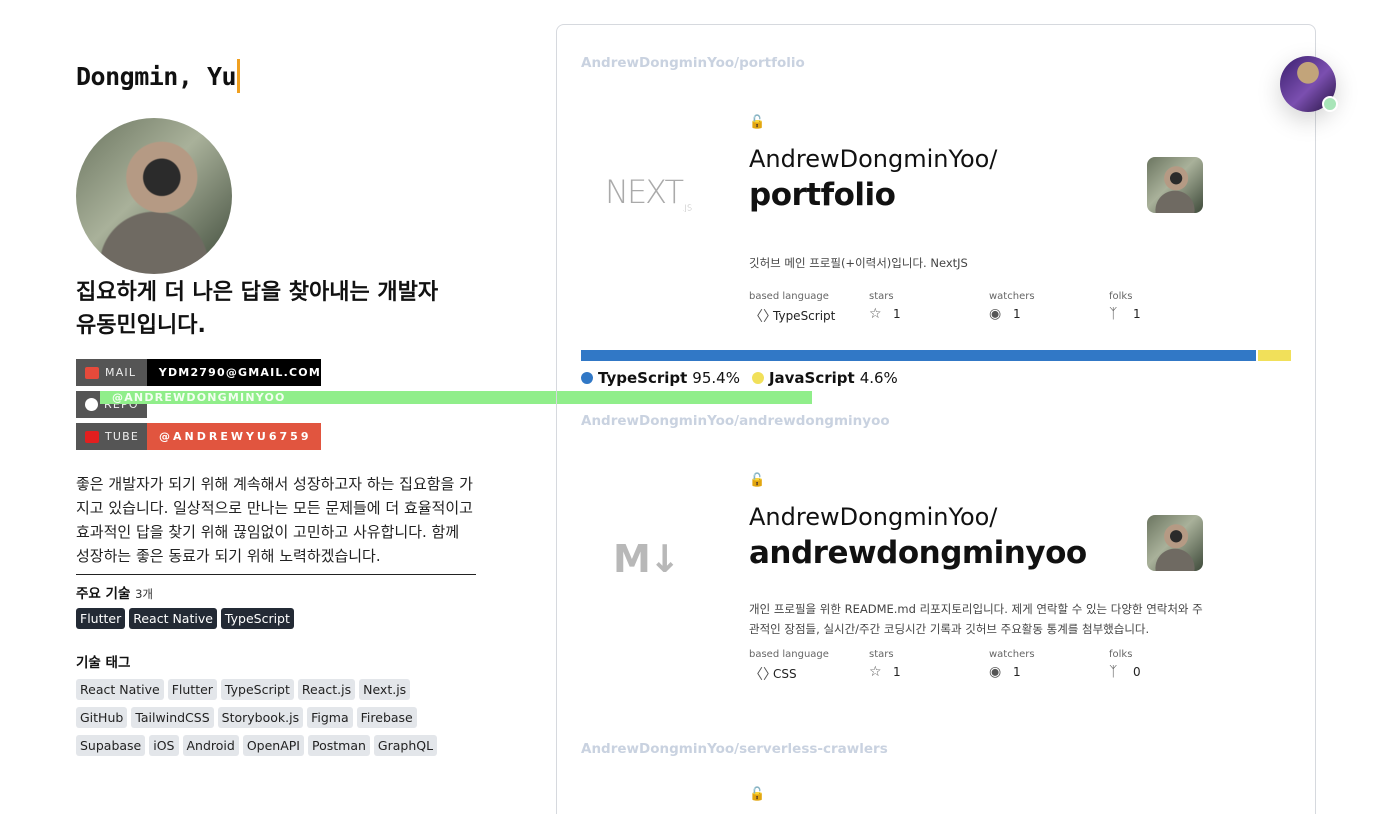  I want to click on stat-stars: stars ☆ 1, so click(929, 666).